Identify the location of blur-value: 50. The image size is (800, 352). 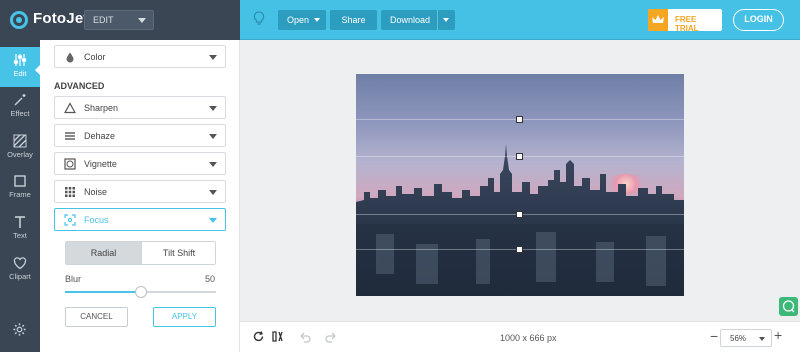
(210, 279).